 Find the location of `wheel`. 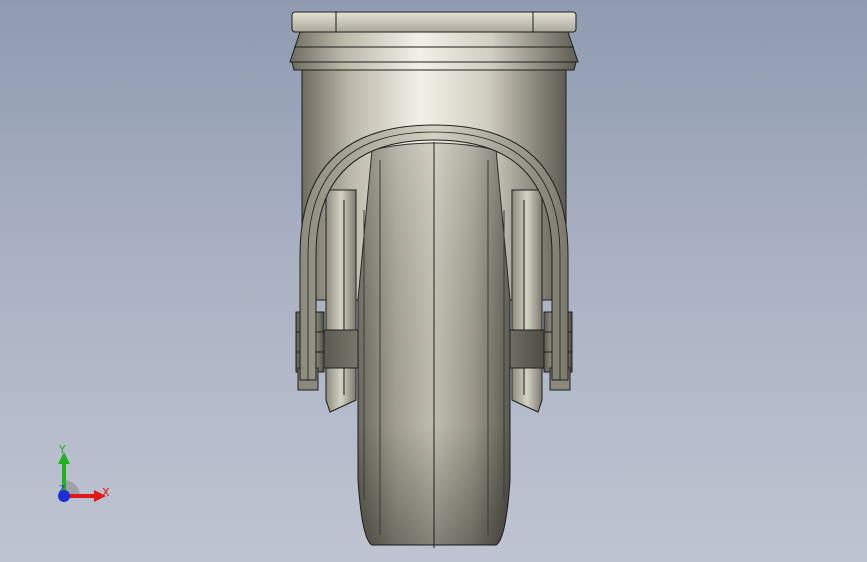

wheel is located at coordinates (434, 345).